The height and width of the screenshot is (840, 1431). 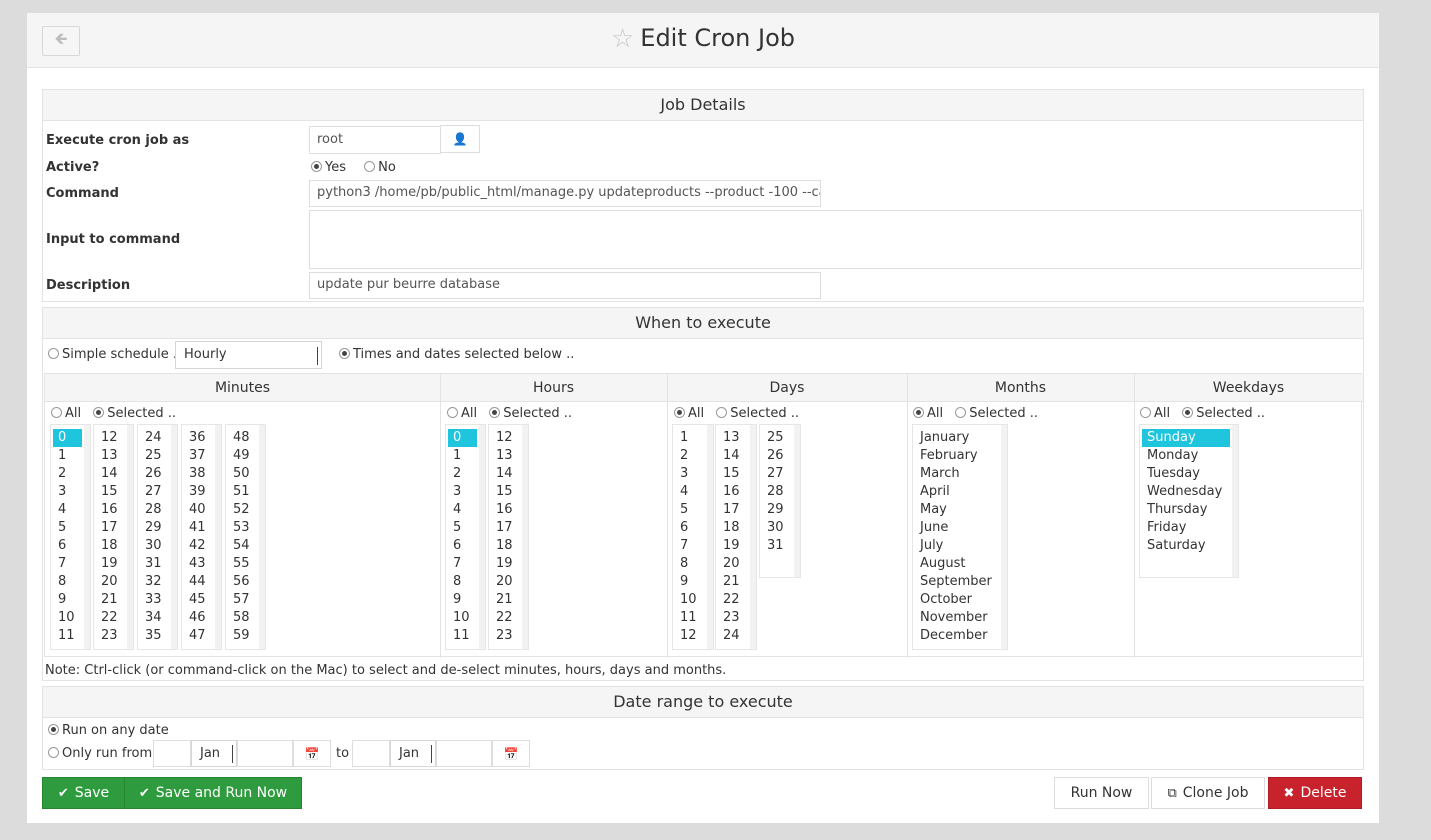 What do you see at coordinates (202, 510) in the screenshot?
I see `list-option: 40` at bounding box center [202, 510].